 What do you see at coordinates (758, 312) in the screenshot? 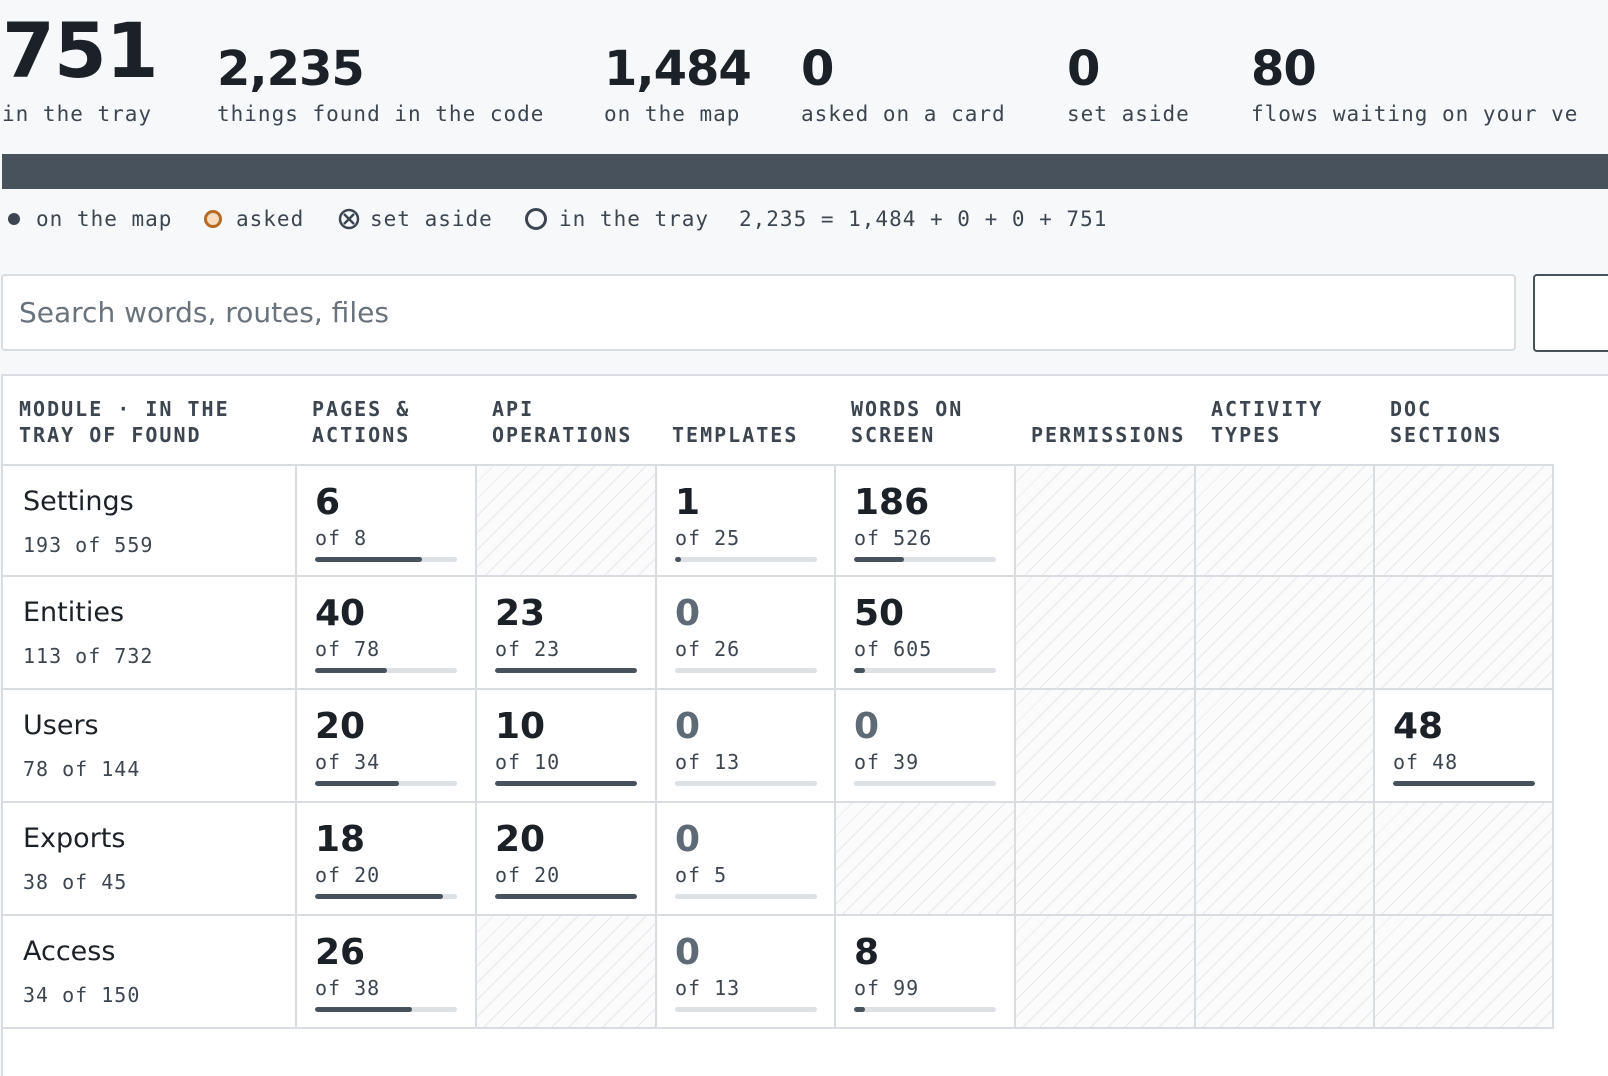
I see `search-input` at bounding box center [758, 312].